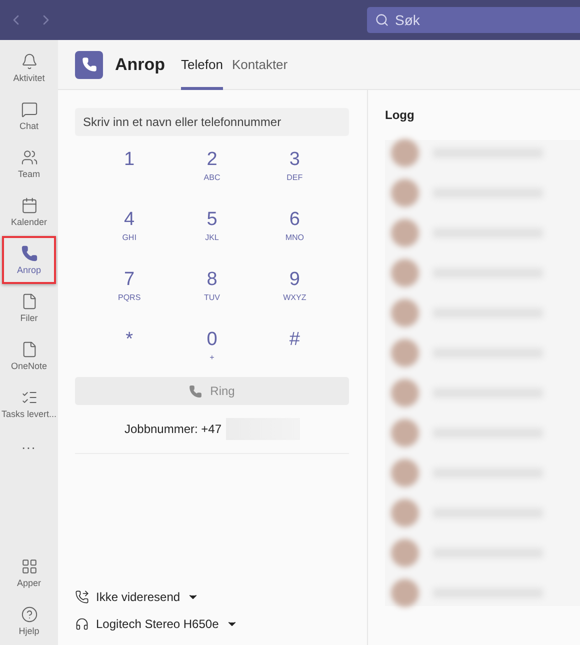 The image size is (580, 645). I want to click on sidebar-item: Aktivitet, so click(29, 68).